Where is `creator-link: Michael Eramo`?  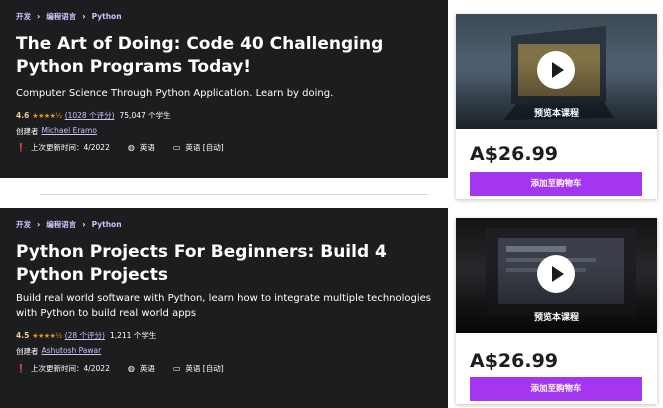
creator-link: Michael Eramo is located at coordinates (69, 131).